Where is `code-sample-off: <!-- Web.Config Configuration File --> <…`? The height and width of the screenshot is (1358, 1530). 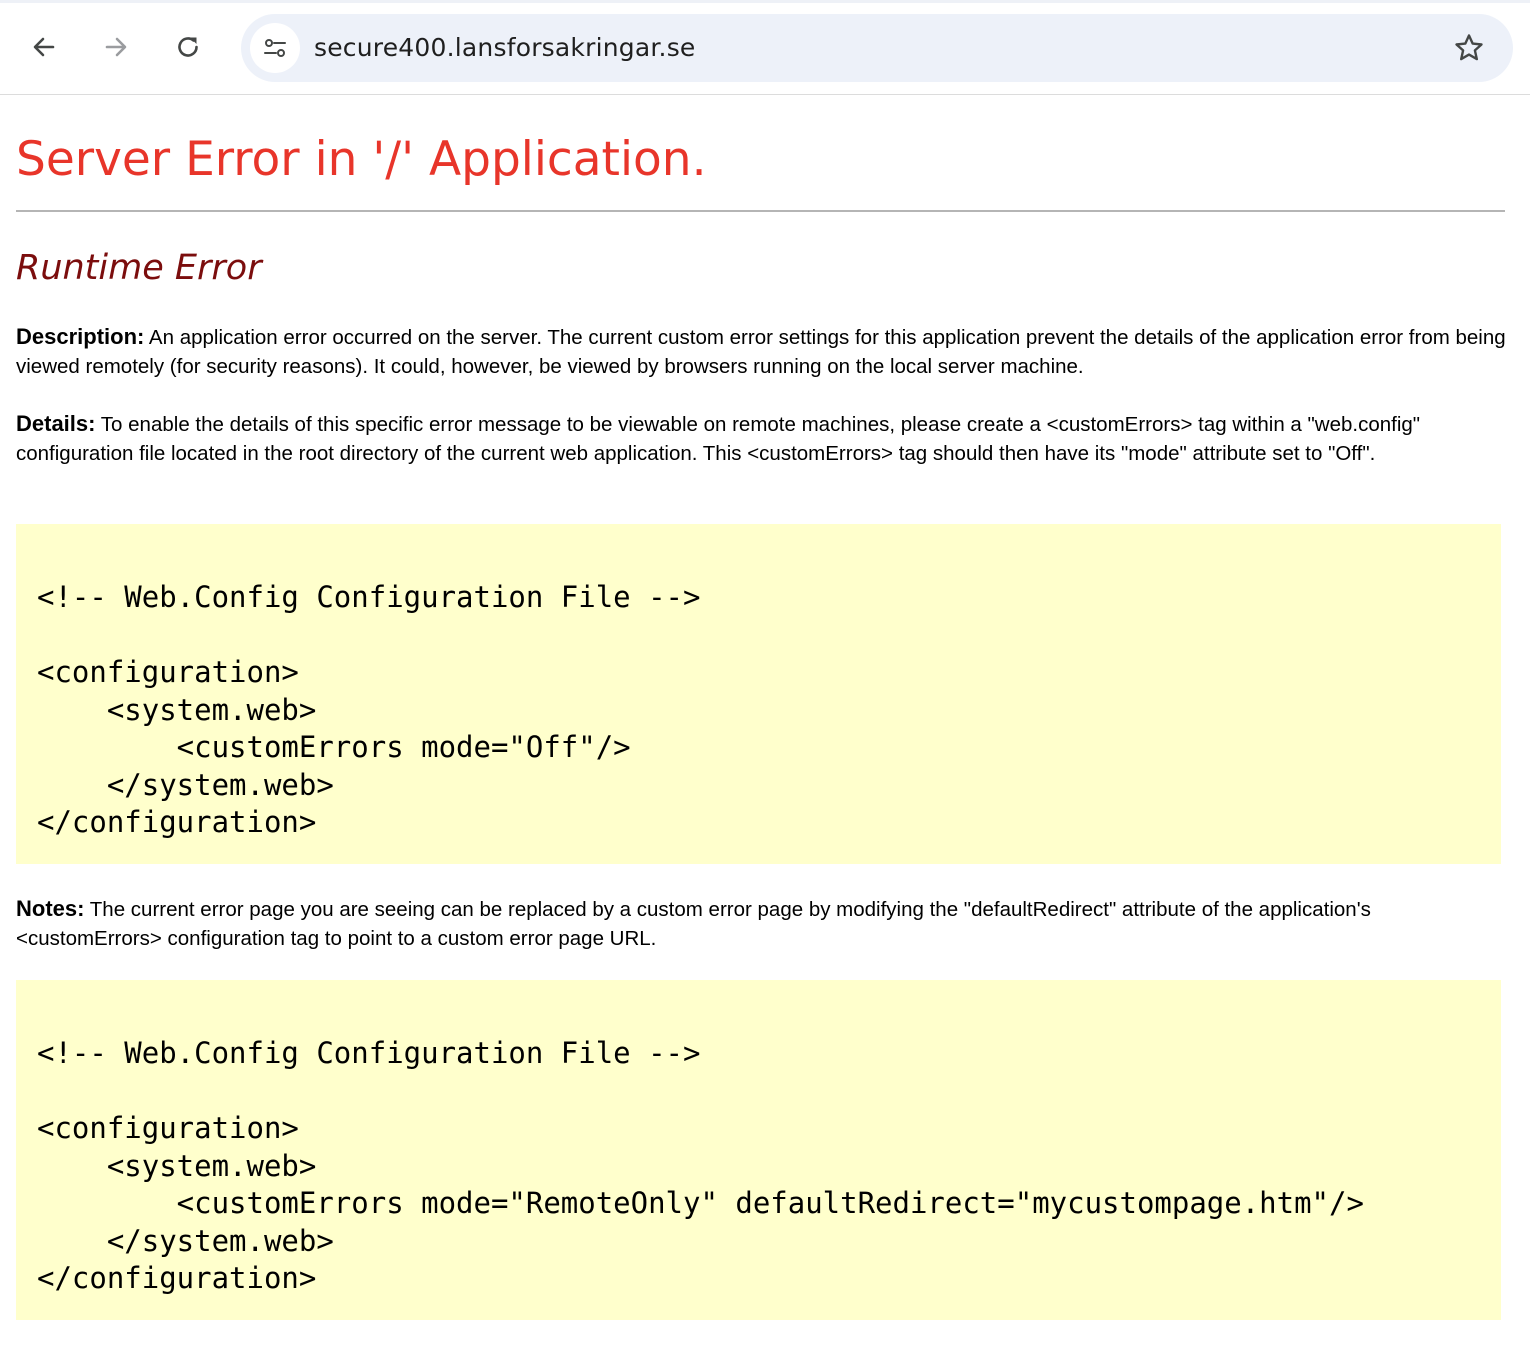 code-sample-off: <!-- Web.Config Configuration File --> <… is located at coordinates (369, 709).